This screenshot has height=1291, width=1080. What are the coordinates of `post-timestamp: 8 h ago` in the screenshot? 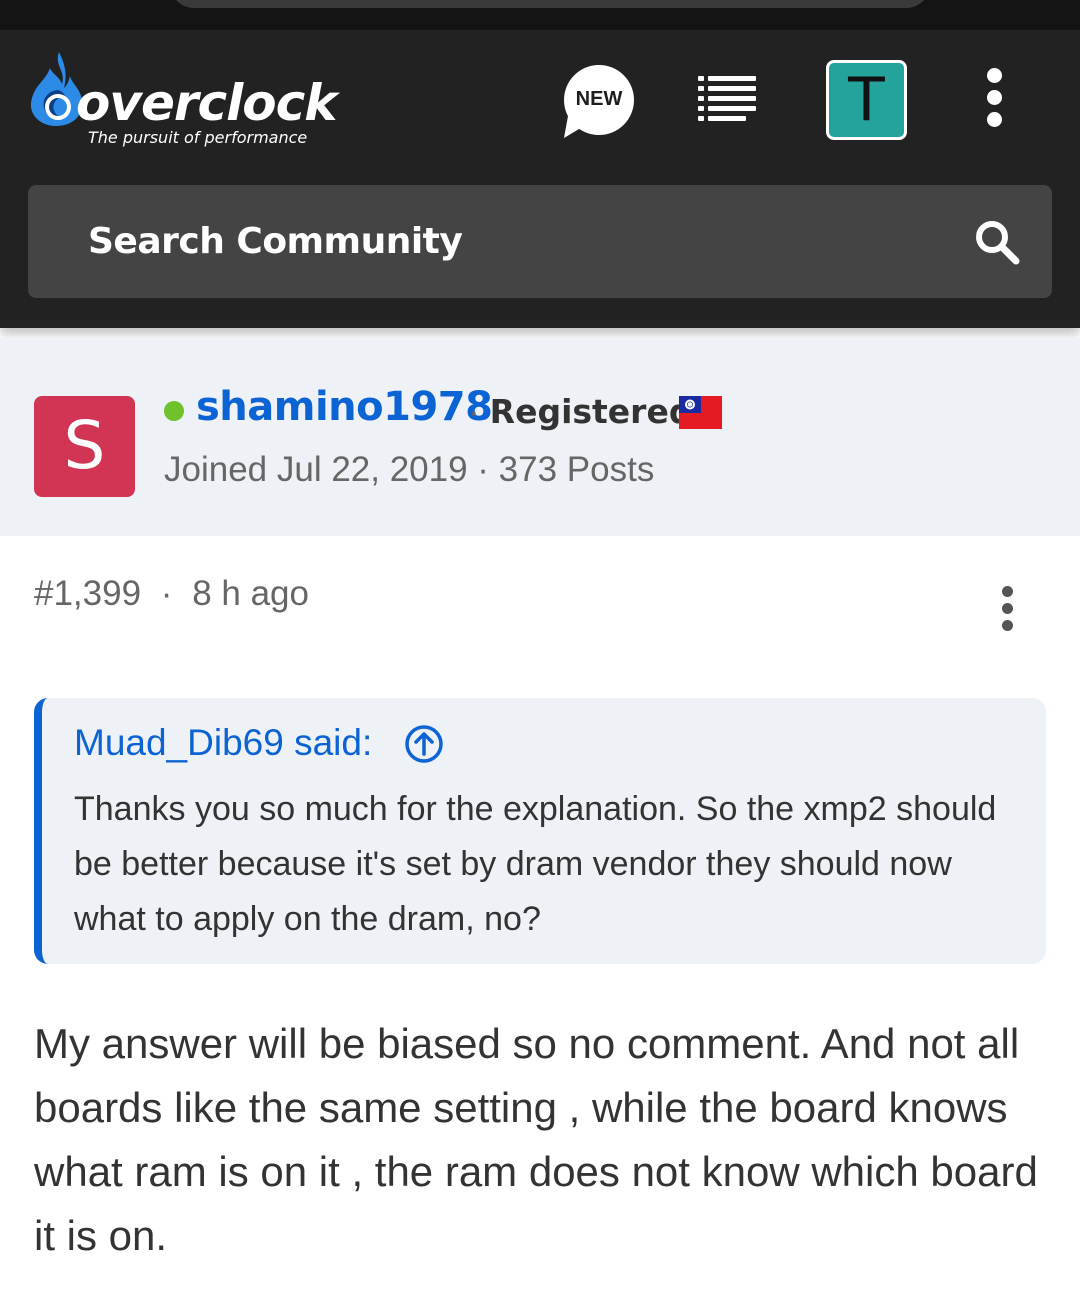 It's located at (250, 593).